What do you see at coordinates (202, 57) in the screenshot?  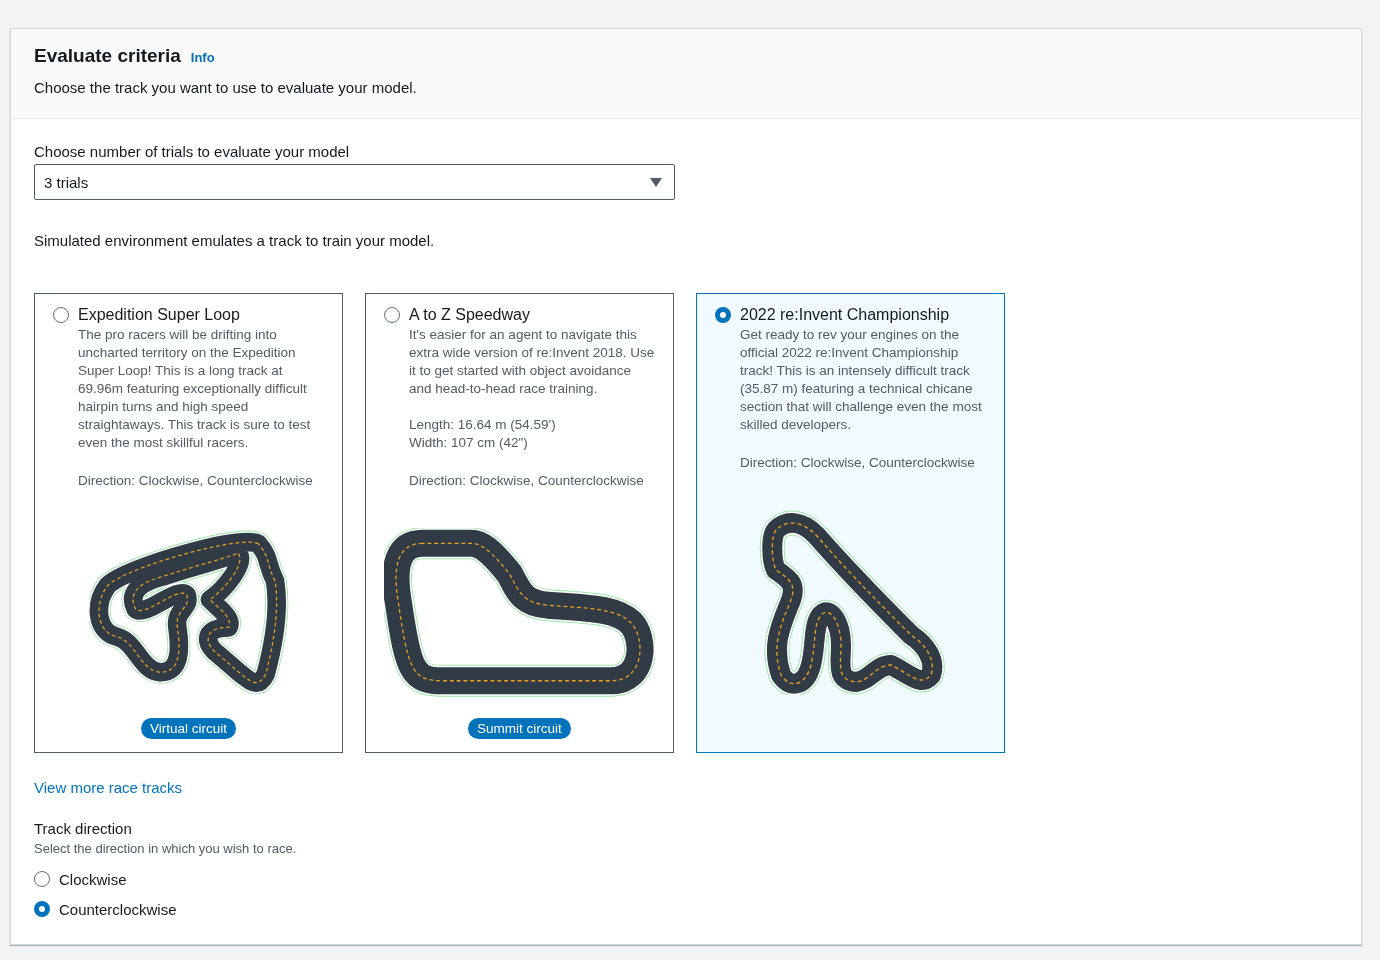 I see `info-link: Info` at bounding box center [202, 57].